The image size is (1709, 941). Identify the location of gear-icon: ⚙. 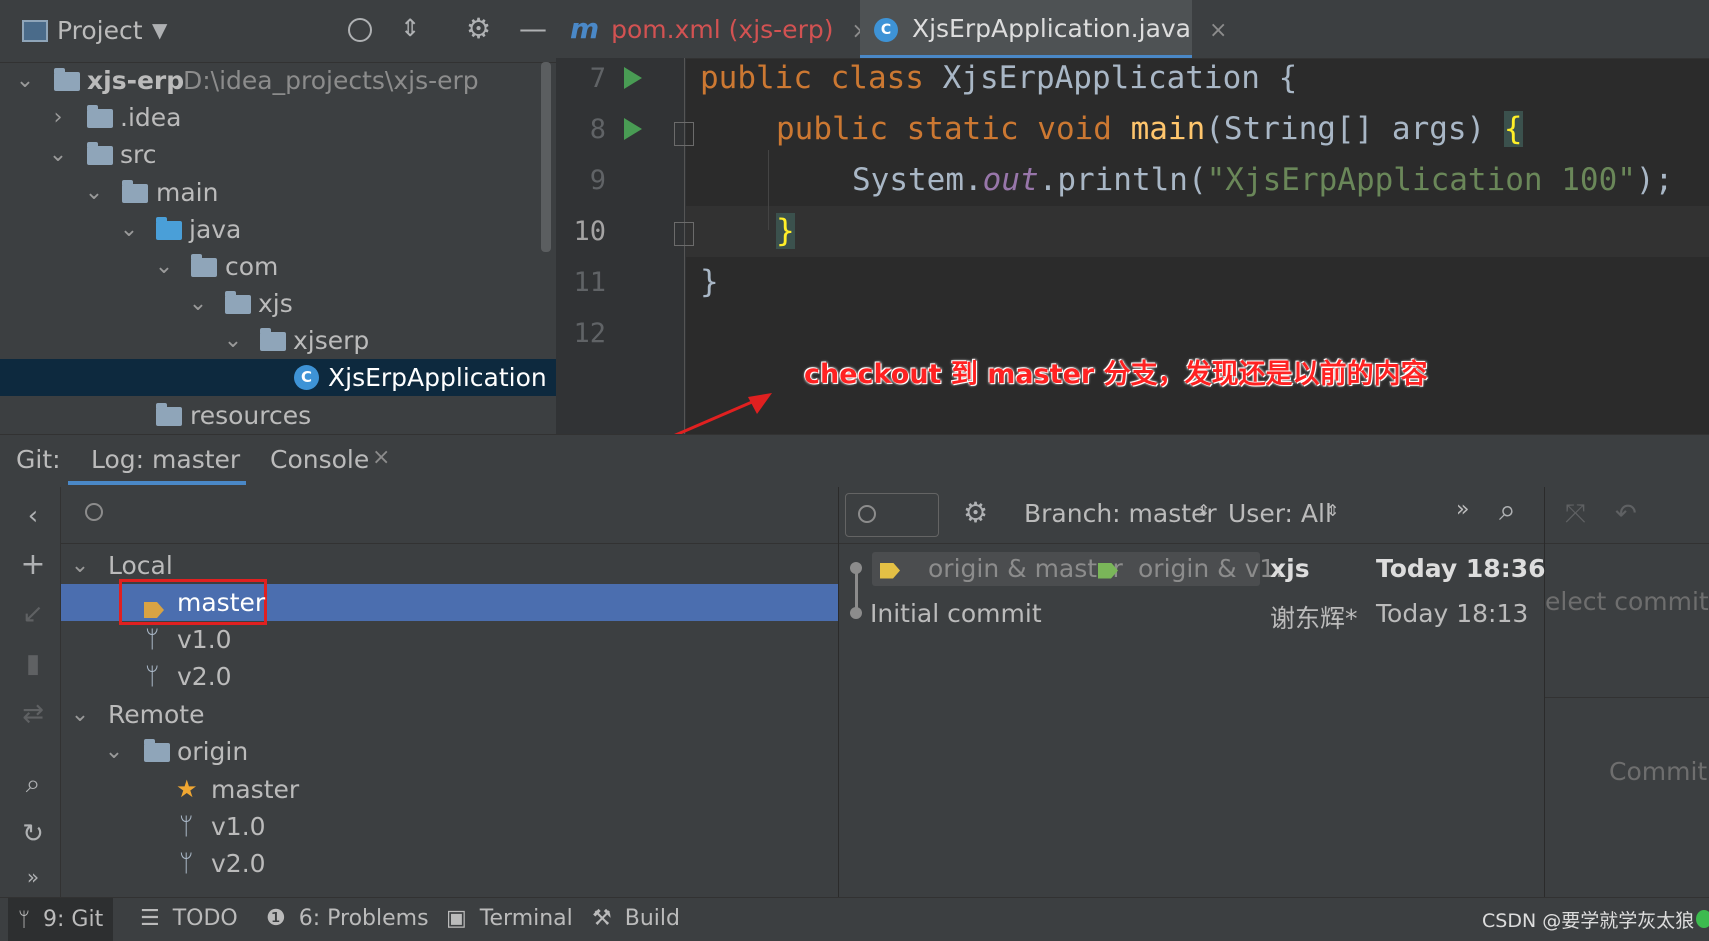
(975, 512).